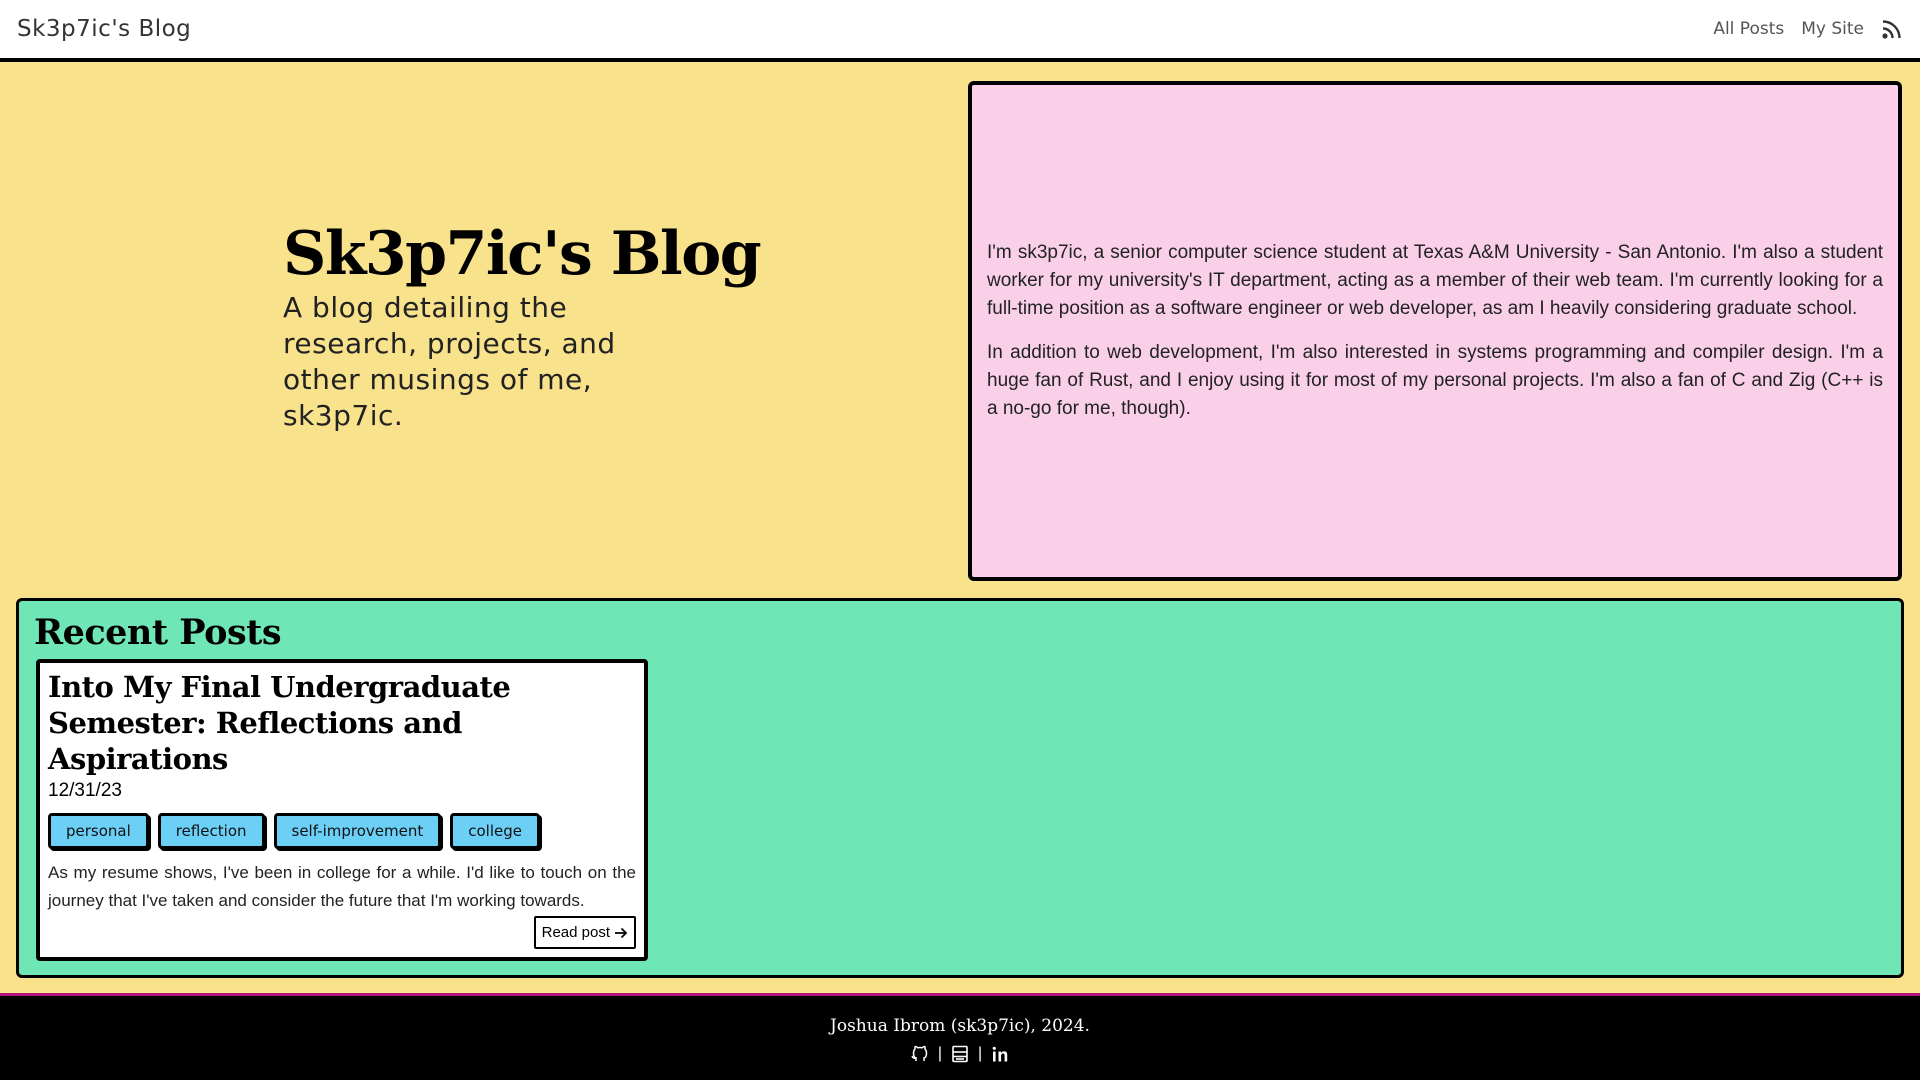 This screenshot has height=1080, width=1920. I want to click on tag-personal: personal, so click(98, 831).